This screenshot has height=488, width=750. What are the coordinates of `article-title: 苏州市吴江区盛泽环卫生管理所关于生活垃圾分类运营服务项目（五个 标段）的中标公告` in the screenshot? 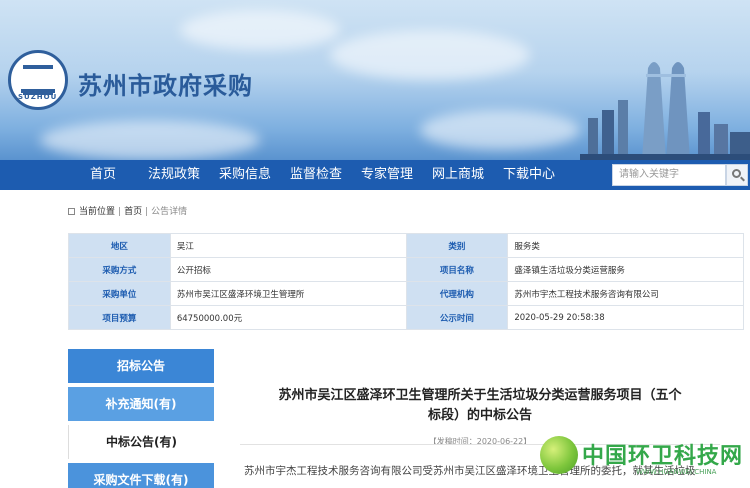 It's located at (480, 406).